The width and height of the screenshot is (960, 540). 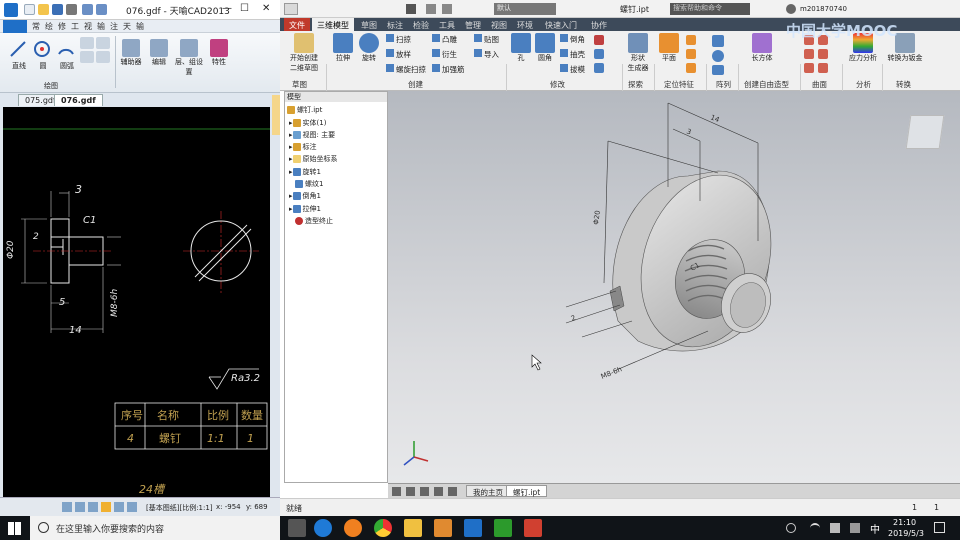 What do you see at coordinates (305, 210) in the screenshot?
I see `tree-item: ▸ 拉伸1` at bounding box center [305, 210].